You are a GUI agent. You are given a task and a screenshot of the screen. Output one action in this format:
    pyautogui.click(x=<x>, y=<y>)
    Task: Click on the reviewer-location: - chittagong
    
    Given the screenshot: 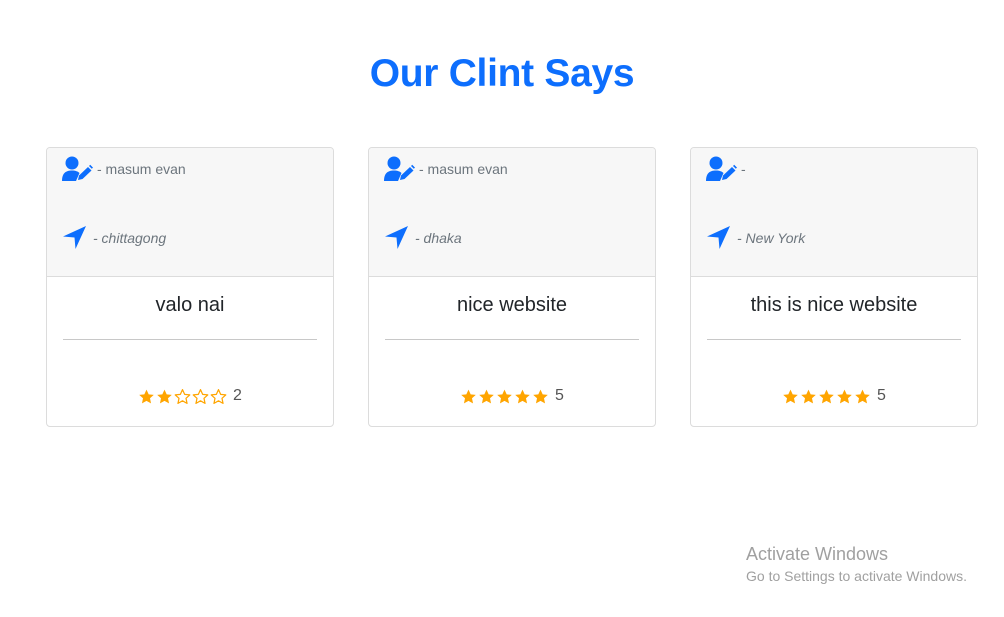 What is the action you would take?
    pyautogui.click(x=130, y=237)
    